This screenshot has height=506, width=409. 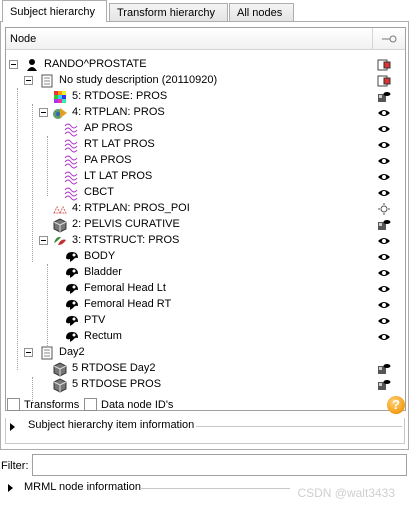 I want to click on transforms-checkbox-label: Transforms, so click(x=51, y=405).